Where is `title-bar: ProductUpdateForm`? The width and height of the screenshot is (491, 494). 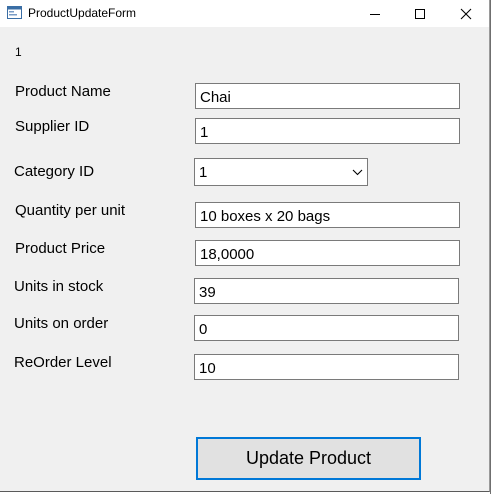
title-bar: ProductUpdateForm is located at coordinates (244, 13).